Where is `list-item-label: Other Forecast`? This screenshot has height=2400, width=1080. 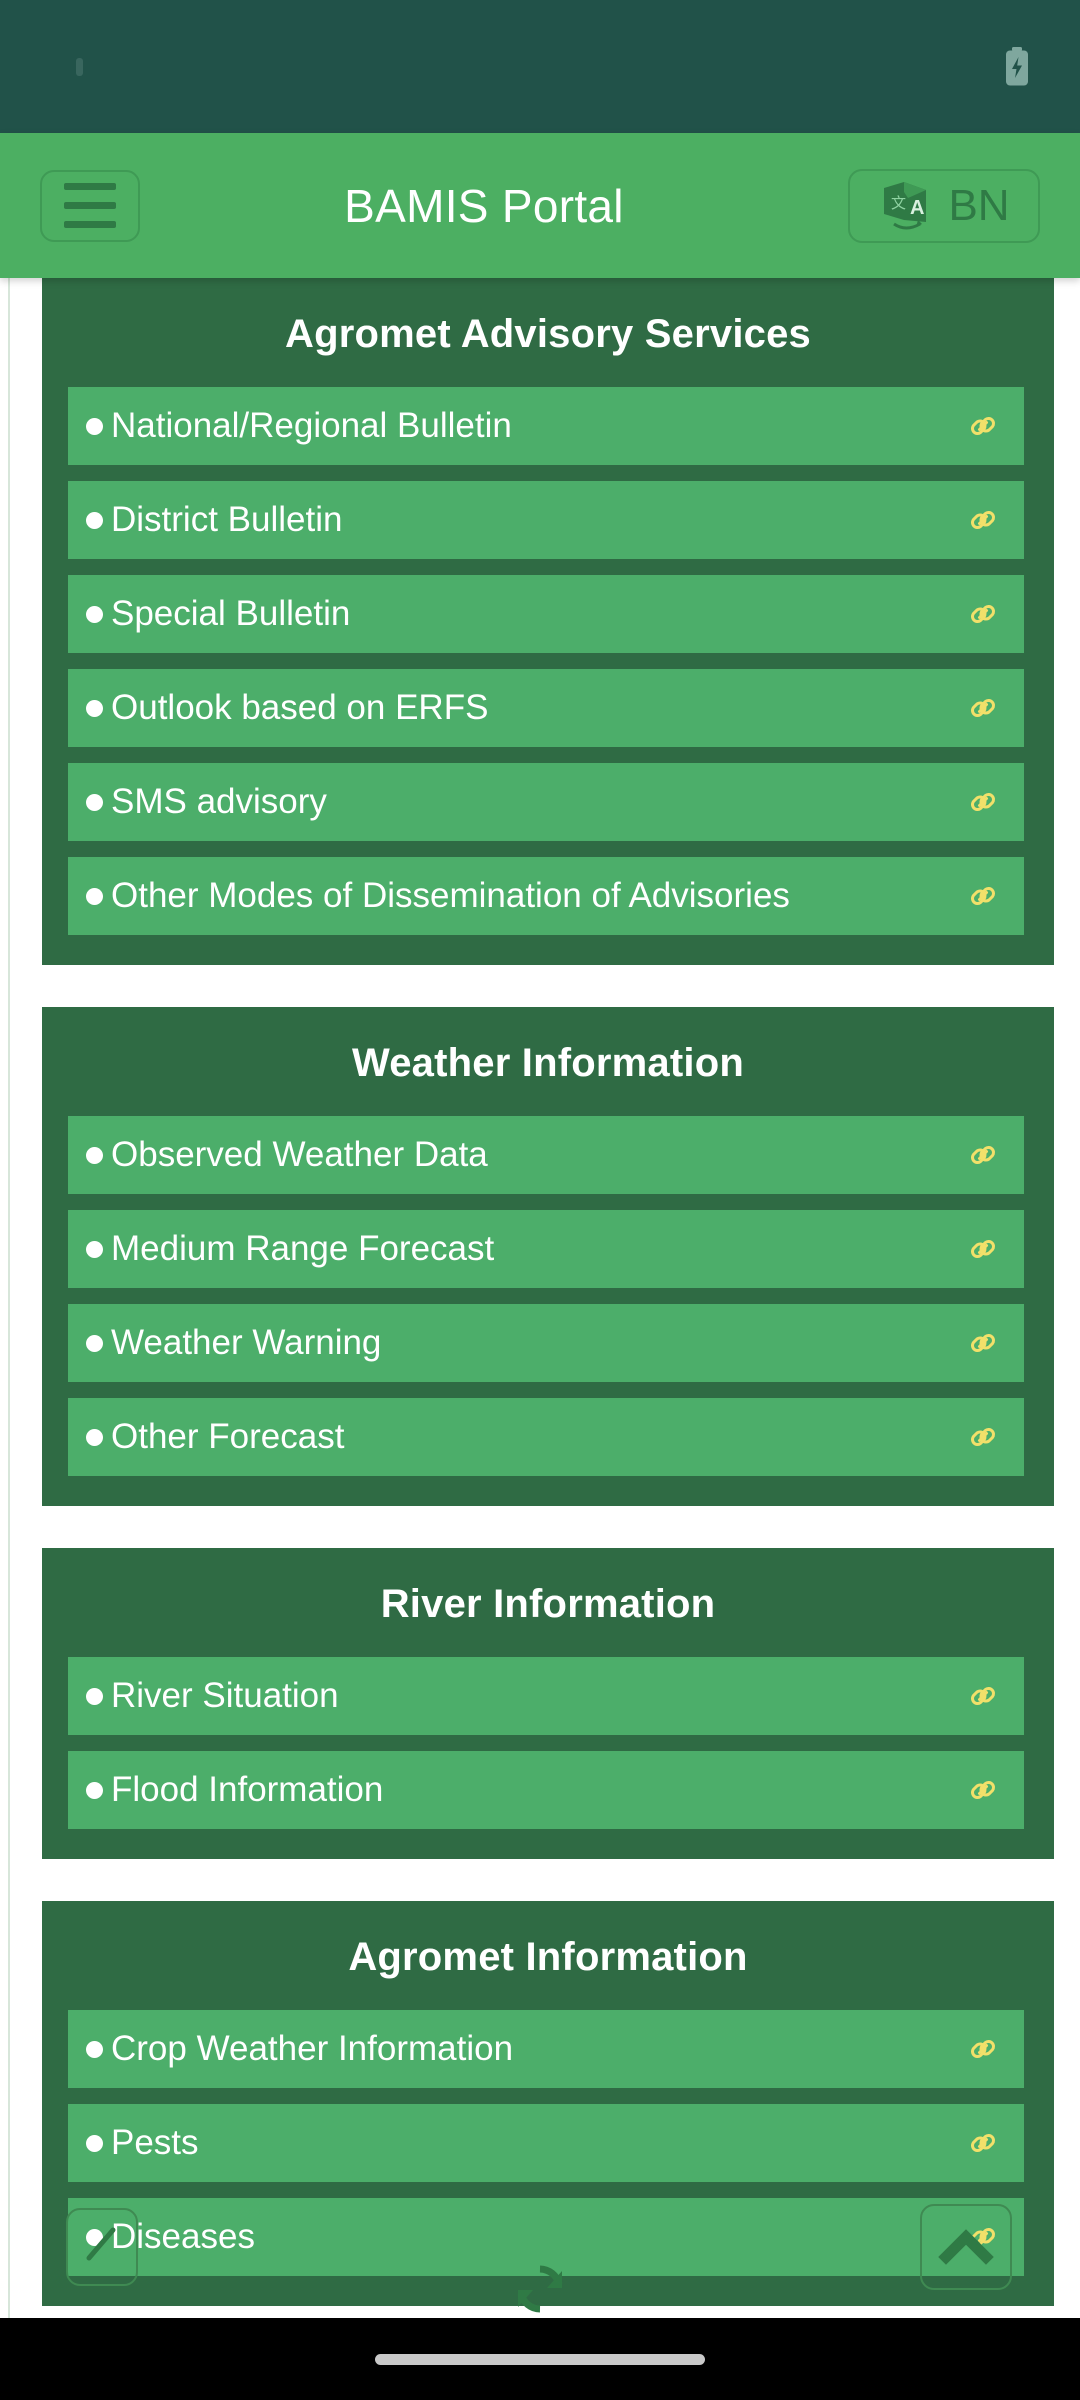
list-item-label: Other Forecast is located at coordinates (228, 1436).